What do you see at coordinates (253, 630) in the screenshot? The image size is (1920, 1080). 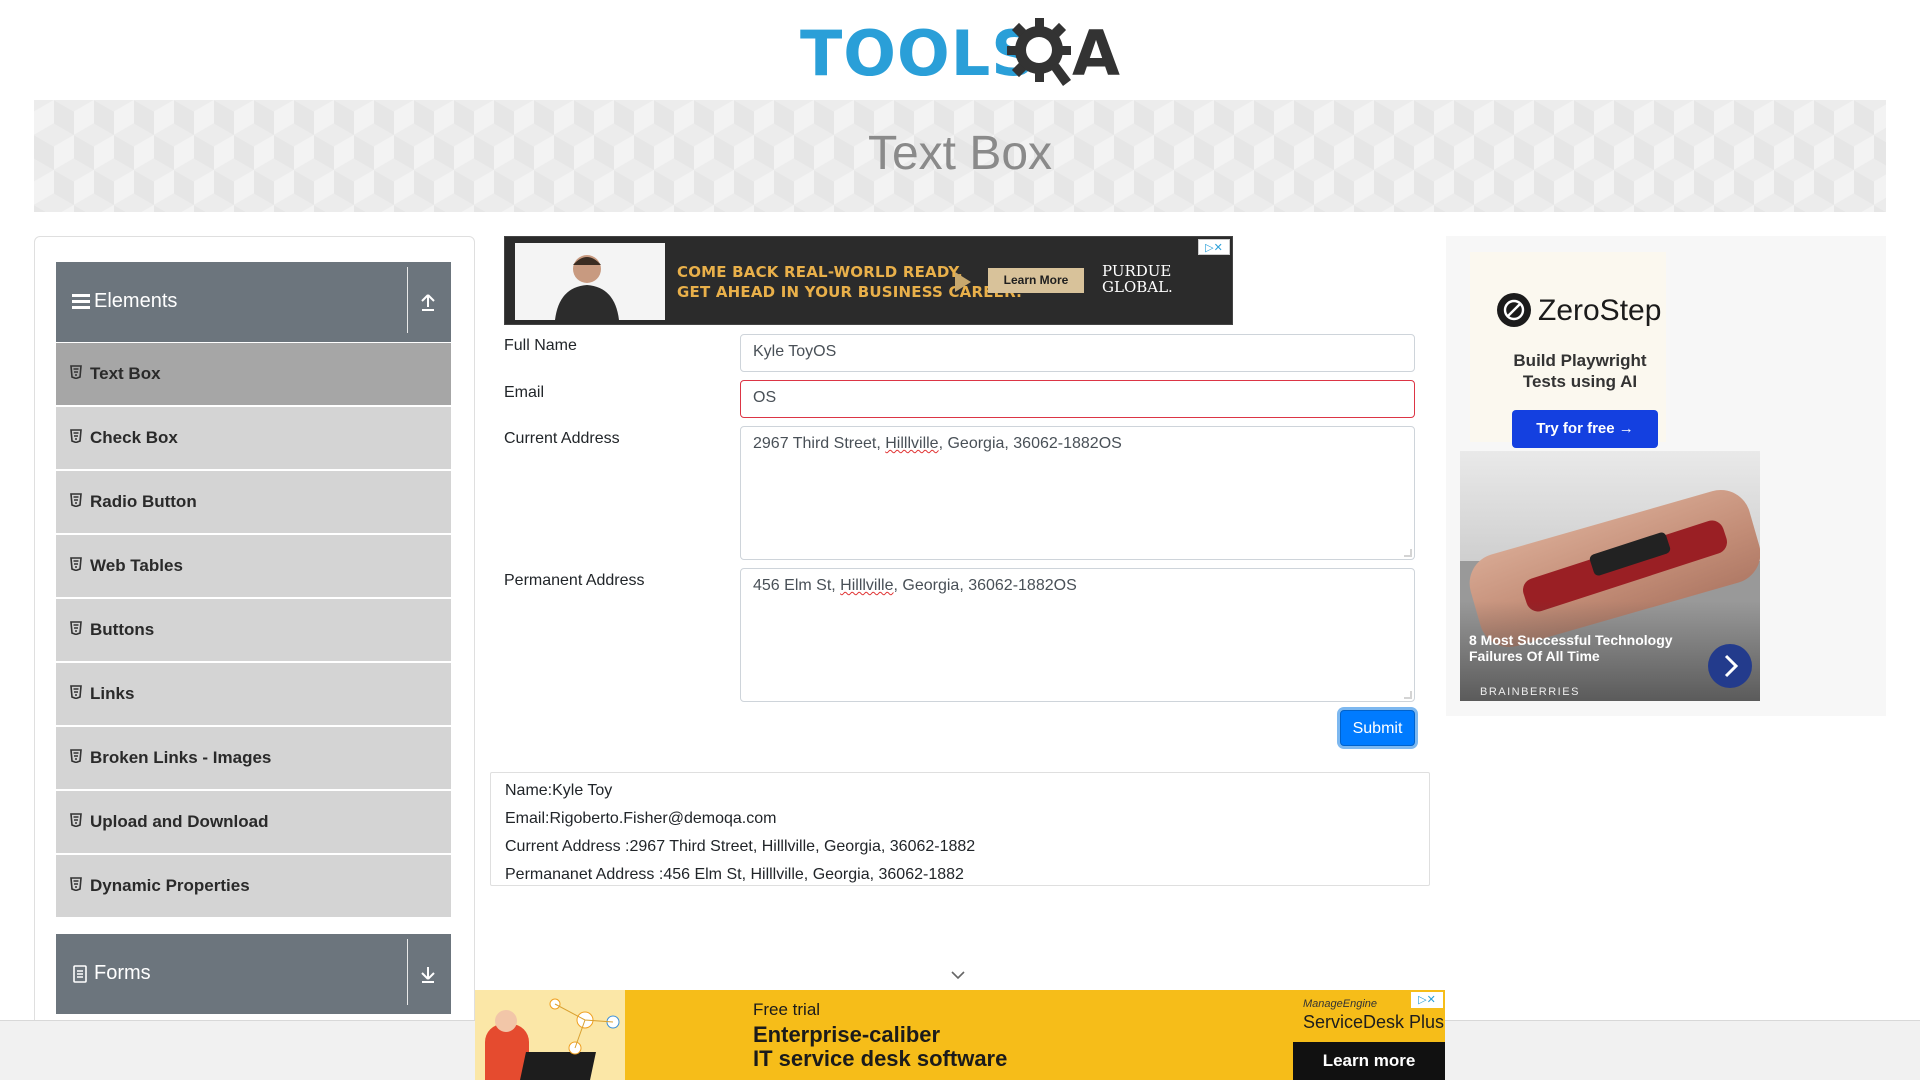 I see `sidebar-item-buttons: Buttons` at bounding box center [253, 630].